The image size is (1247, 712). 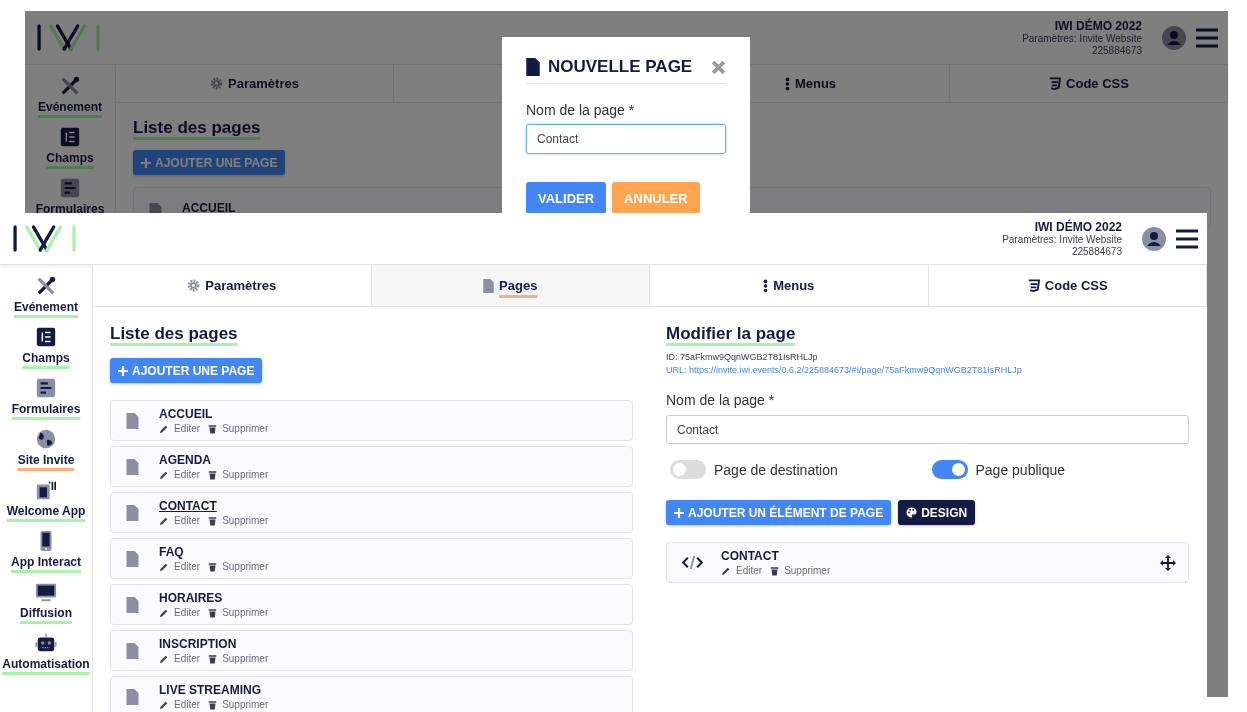 What do you see at coordinates (214, 690) in the screenshot?
I see `page-title: LIVE STREAMING` at bounding box center [214, 690].